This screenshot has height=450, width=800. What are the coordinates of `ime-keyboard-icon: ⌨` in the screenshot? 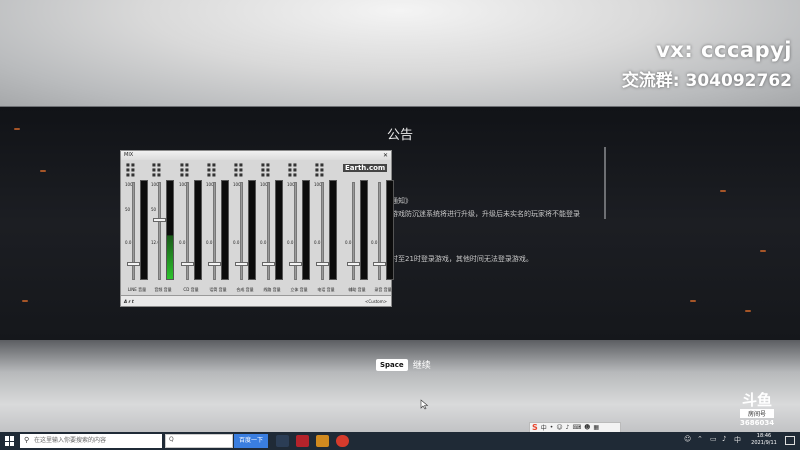 It's located at (576, 427).